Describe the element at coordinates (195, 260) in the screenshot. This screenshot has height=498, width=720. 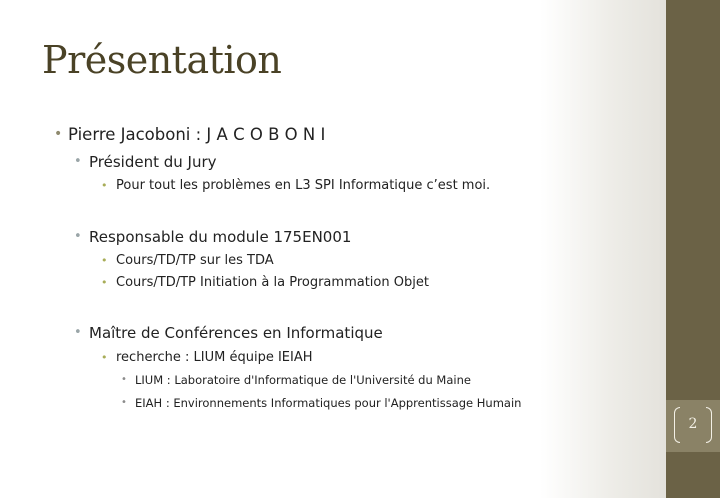
I see `bullet-text: Cours/TD/TP sur les TDA` at that location.